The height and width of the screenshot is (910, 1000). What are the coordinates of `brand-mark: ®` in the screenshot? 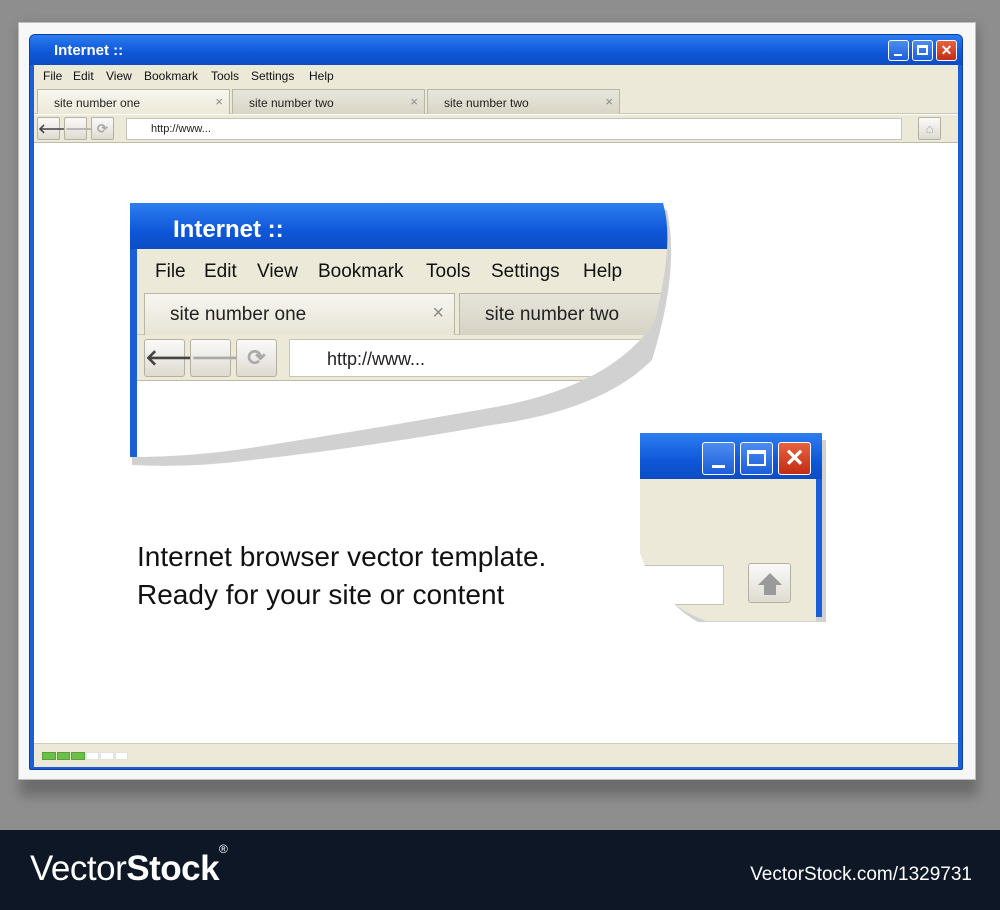 It's located at (223, 849).